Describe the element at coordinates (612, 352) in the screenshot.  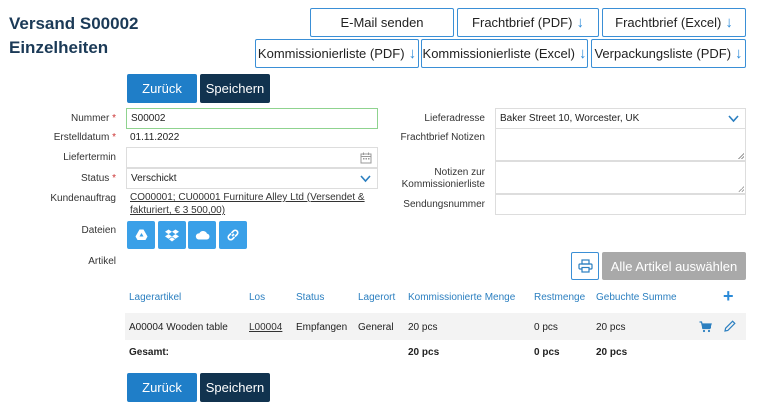
I see `total-gebuchte-summe: 20 pcs` at that location.